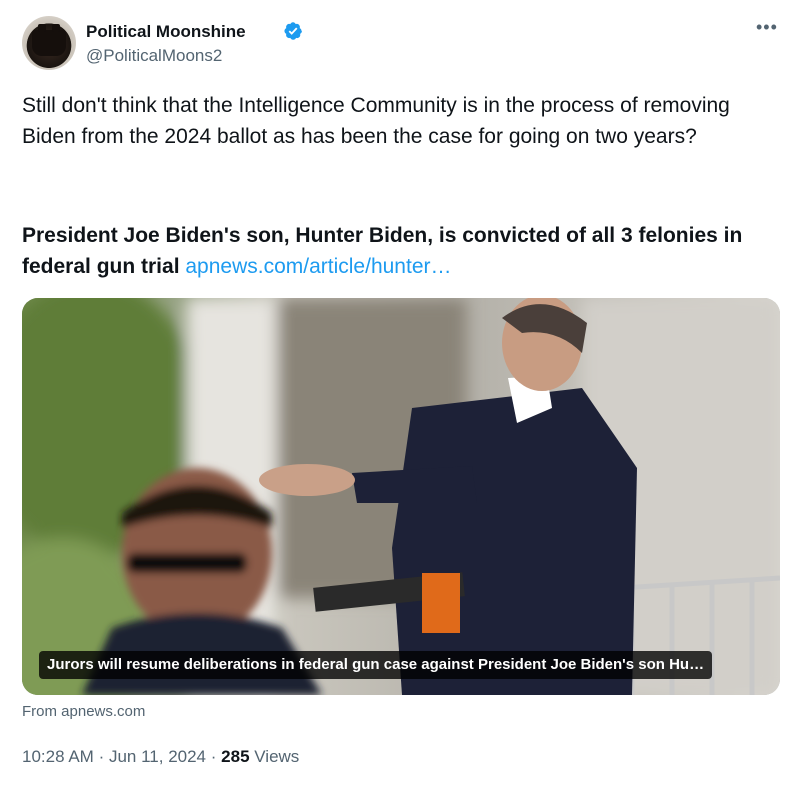 The image size is (798, 792). What do you see at coordinates (154, 56) in the screenshot?
I see `author-handle: @PoliticalMoons2` at bounding box center [154, 56].